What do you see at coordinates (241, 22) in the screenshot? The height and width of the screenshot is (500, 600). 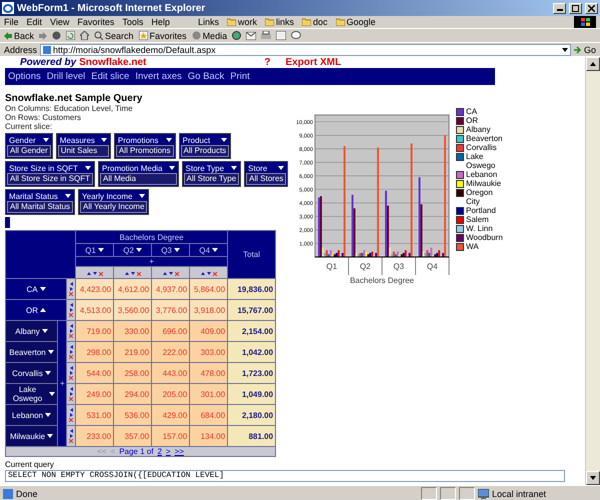 I see `link-button: work` at bounding box center [241, 22].